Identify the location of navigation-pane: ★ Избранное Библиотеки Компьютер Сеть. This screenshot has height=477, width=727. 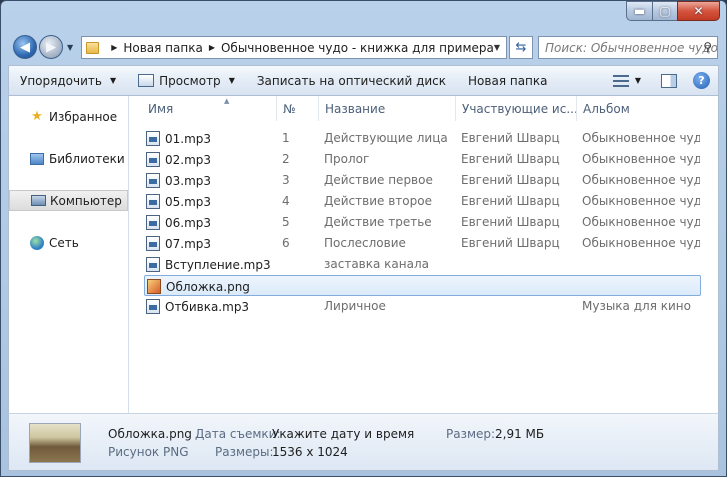
(69, 254).